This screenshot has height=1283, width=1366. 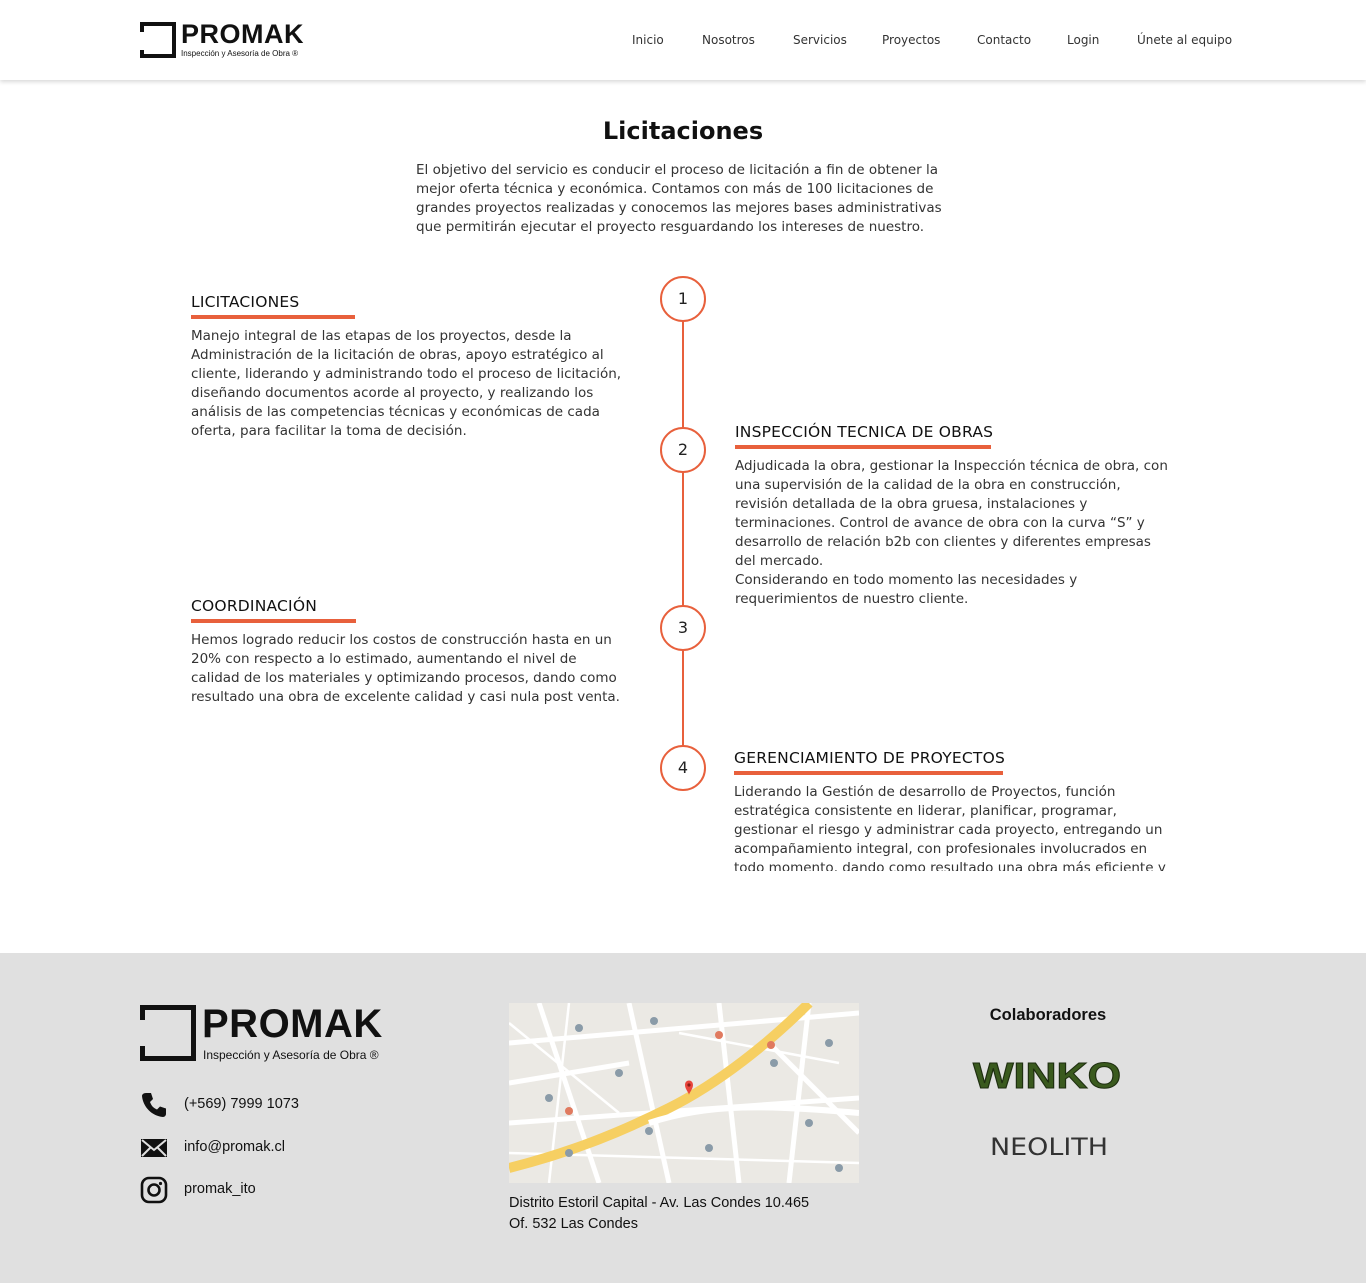 What do you see at coordinates (273, 317) in the screenshot?
I see `step-1-underline` at bounding box center [273, 317].